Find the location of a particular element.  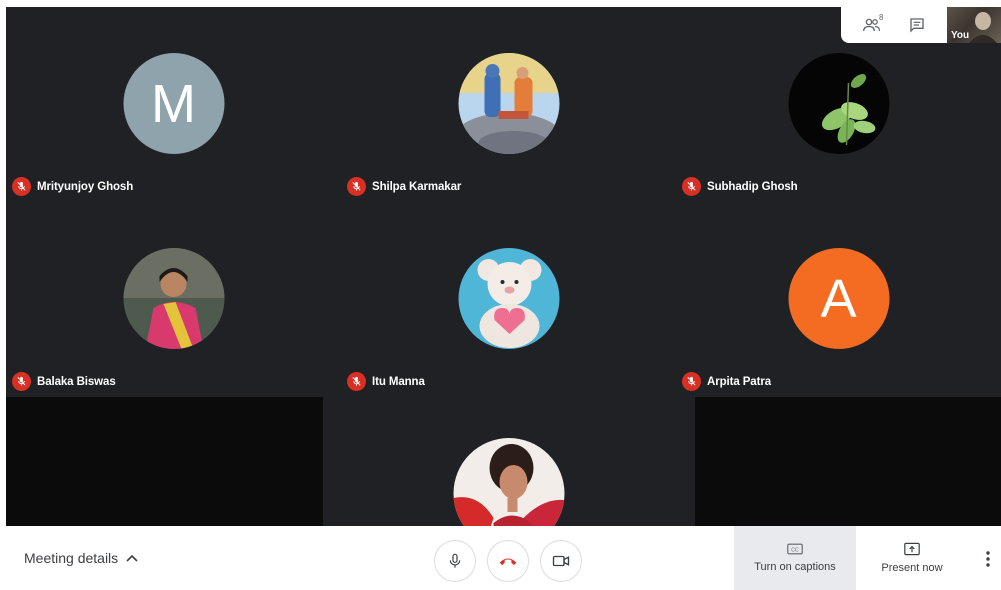

empty-panel-left is located at coordinates (164, 461).